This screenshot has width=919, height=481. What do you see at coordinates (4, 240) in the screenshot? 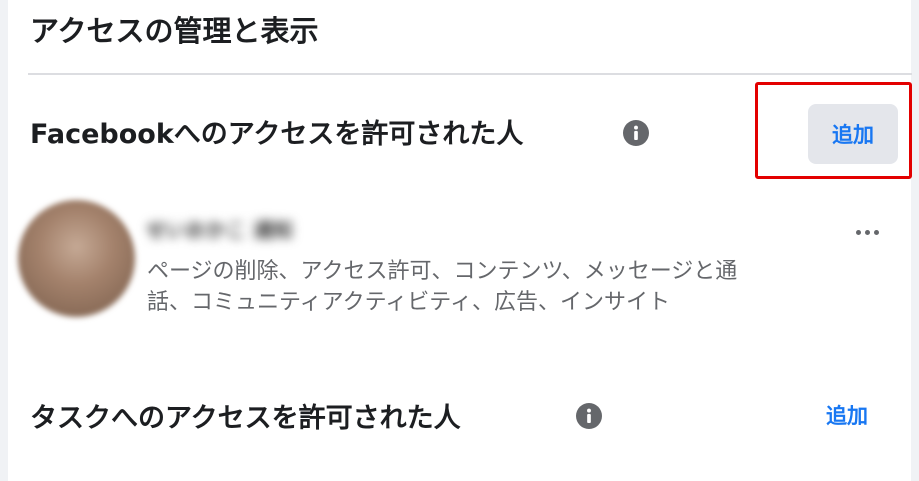
I see `left-panel-border` at bounding box center [4, 240].